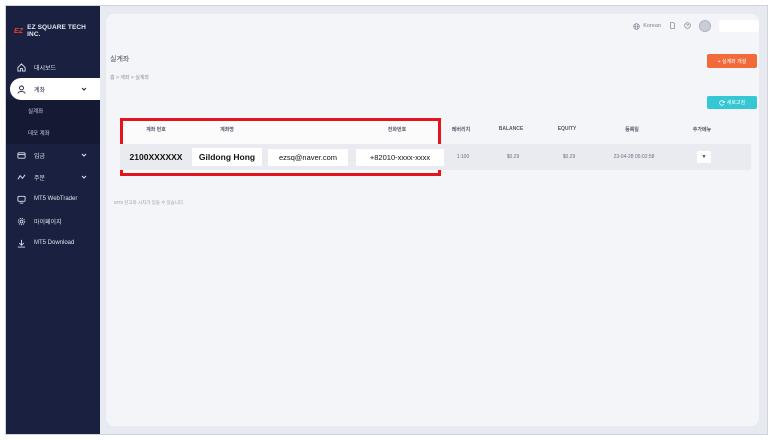  I want to click on cell-account-no: 2100XXXXXX, so click(156, 157).